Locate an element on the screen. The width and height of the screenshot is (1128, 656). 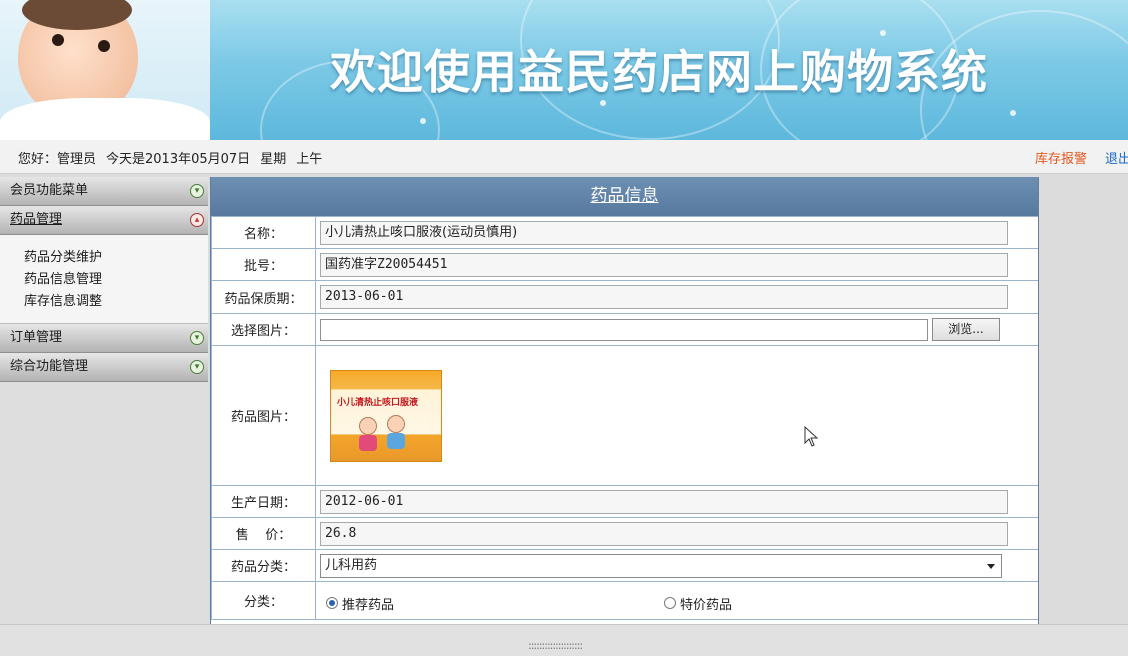
menu-general-management: 综合功能管理 ▾ is located at coordinates (104, 367).